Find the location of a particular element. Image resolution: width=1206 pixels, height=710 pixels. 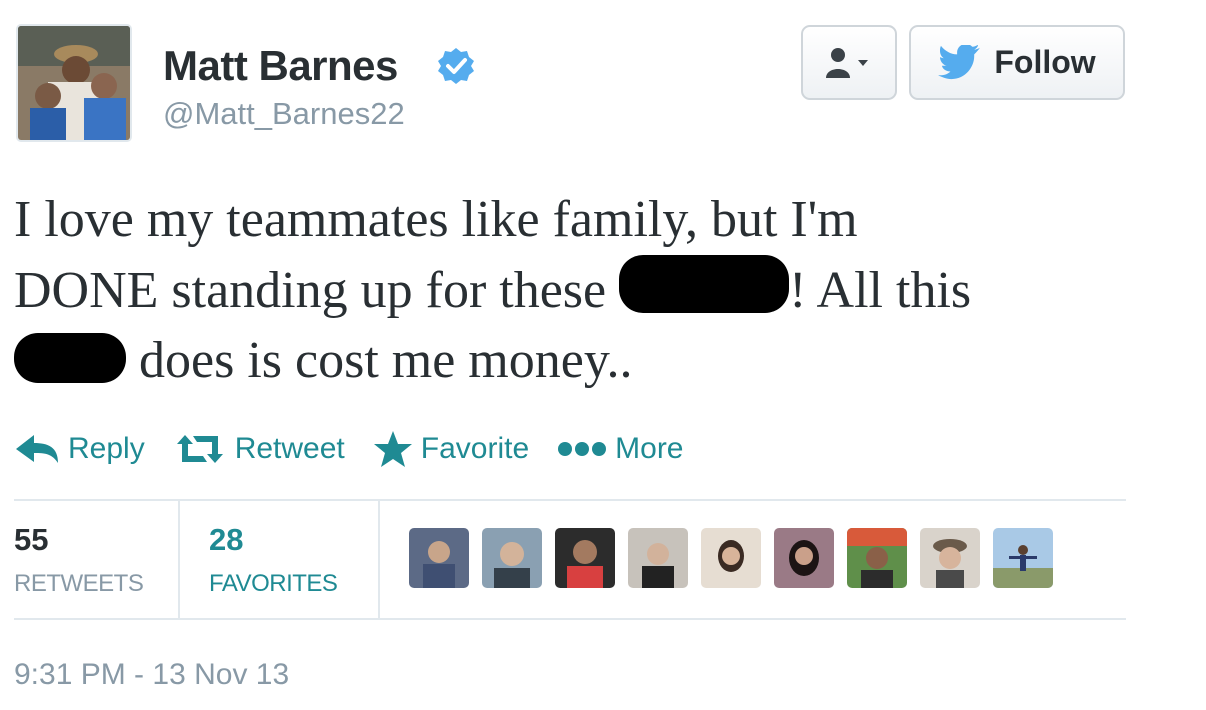

user-icon is located at coordinates (847, 62).